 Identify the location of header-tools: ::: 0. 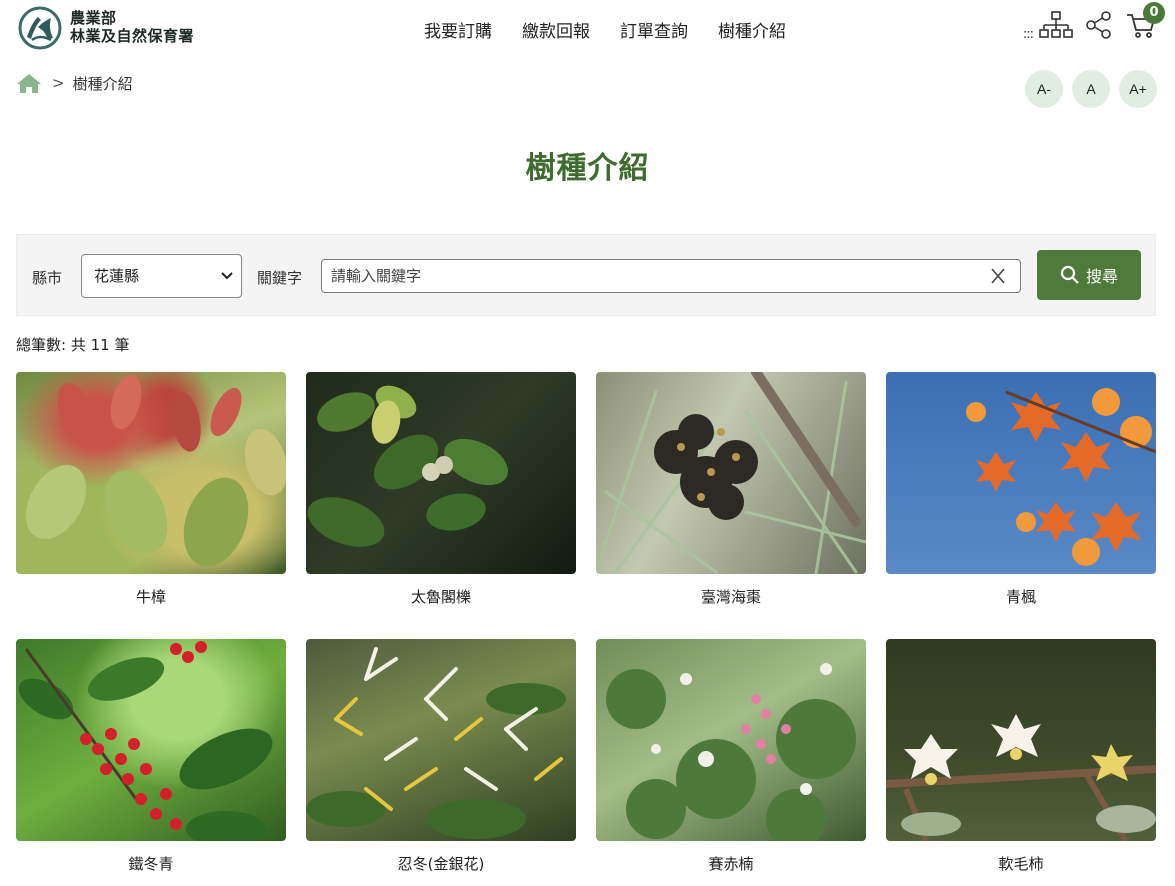
(1093, 22).